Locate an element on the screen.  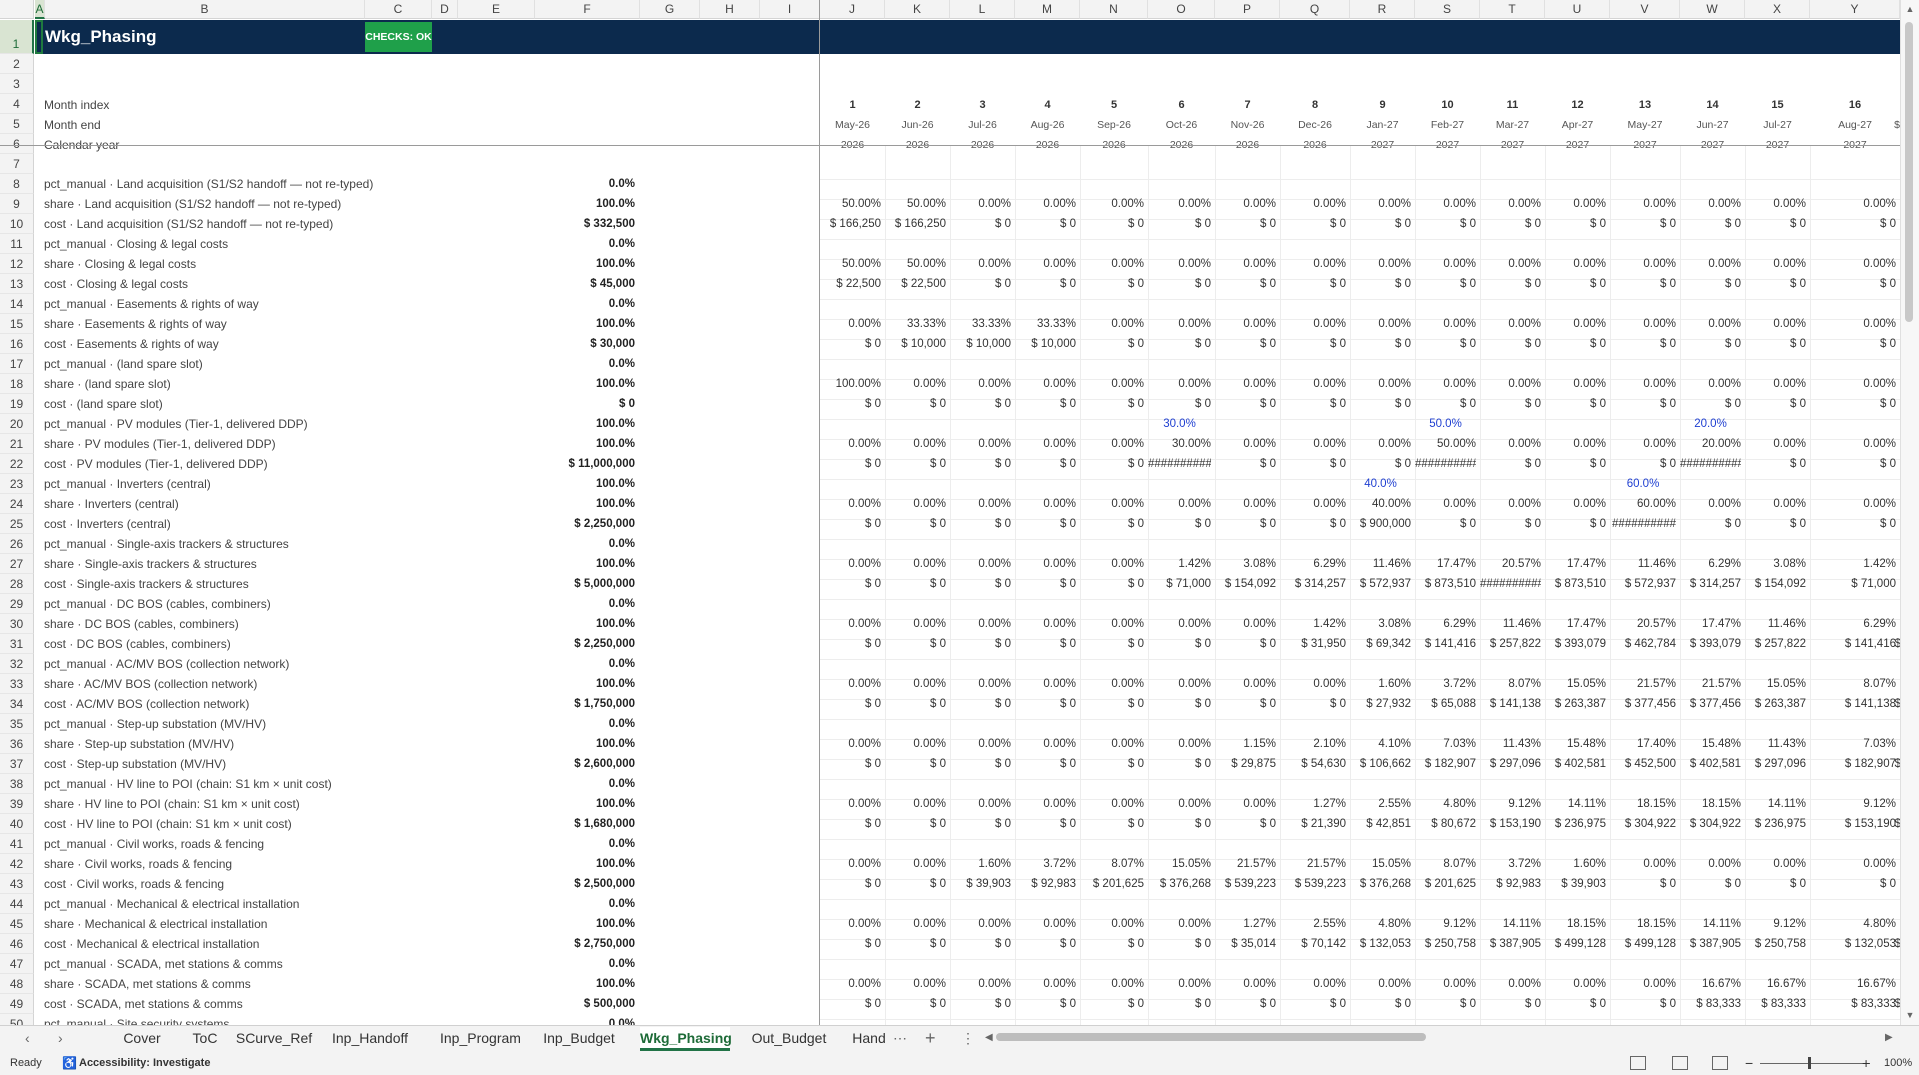
zoom-in-icon: + is located at coordinates (1866, 1063).